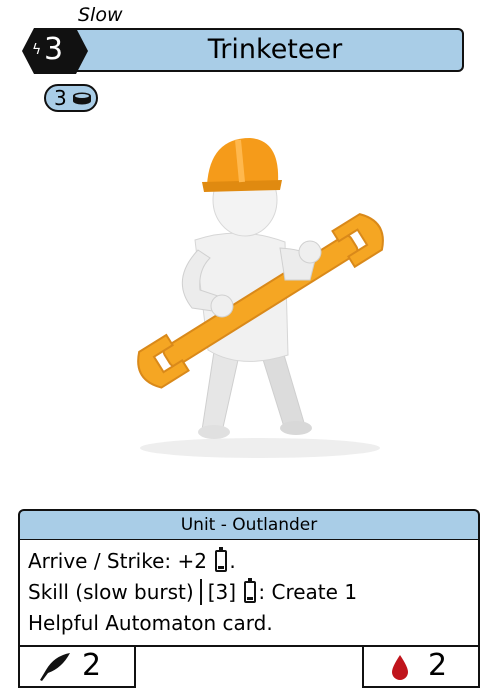 The width and height of the screenshot is (500, 700). I want to click on cost-value: 3, so click(54, 49).